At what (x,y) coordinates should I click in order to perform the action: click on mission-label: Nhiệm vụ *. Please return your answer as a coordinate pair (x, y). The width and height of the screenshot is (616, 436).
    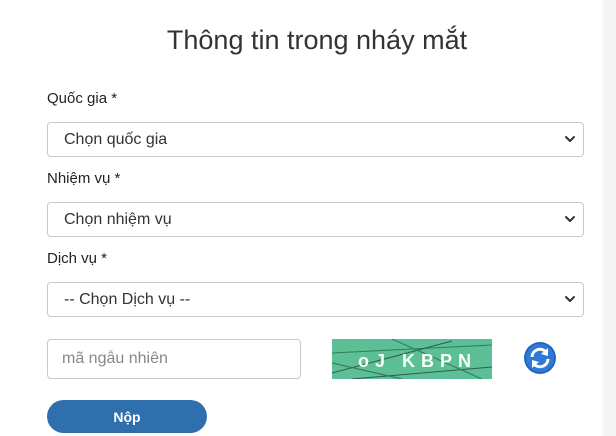
    Looking at the image, I should click on (84, 178).